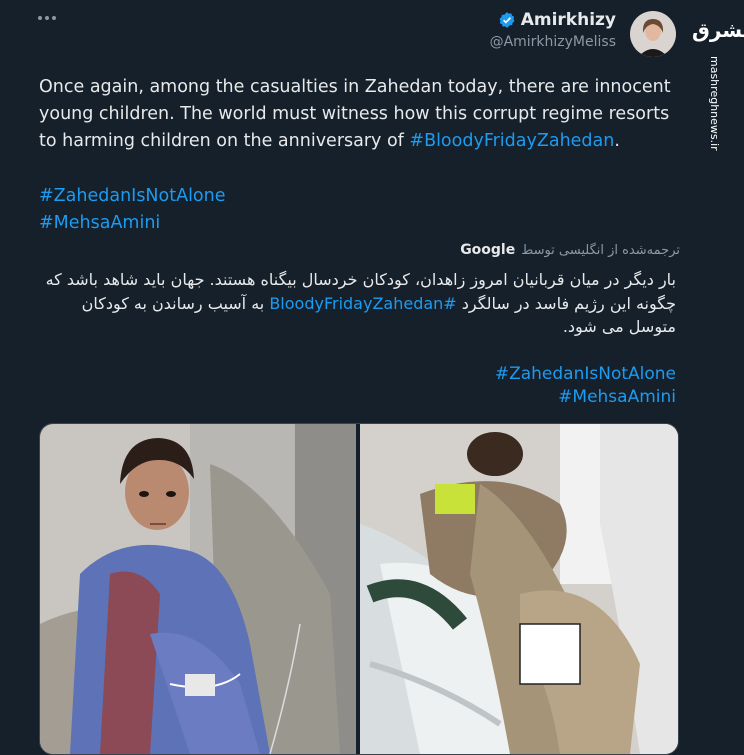  I want to click on avatar, so click(653, 34).